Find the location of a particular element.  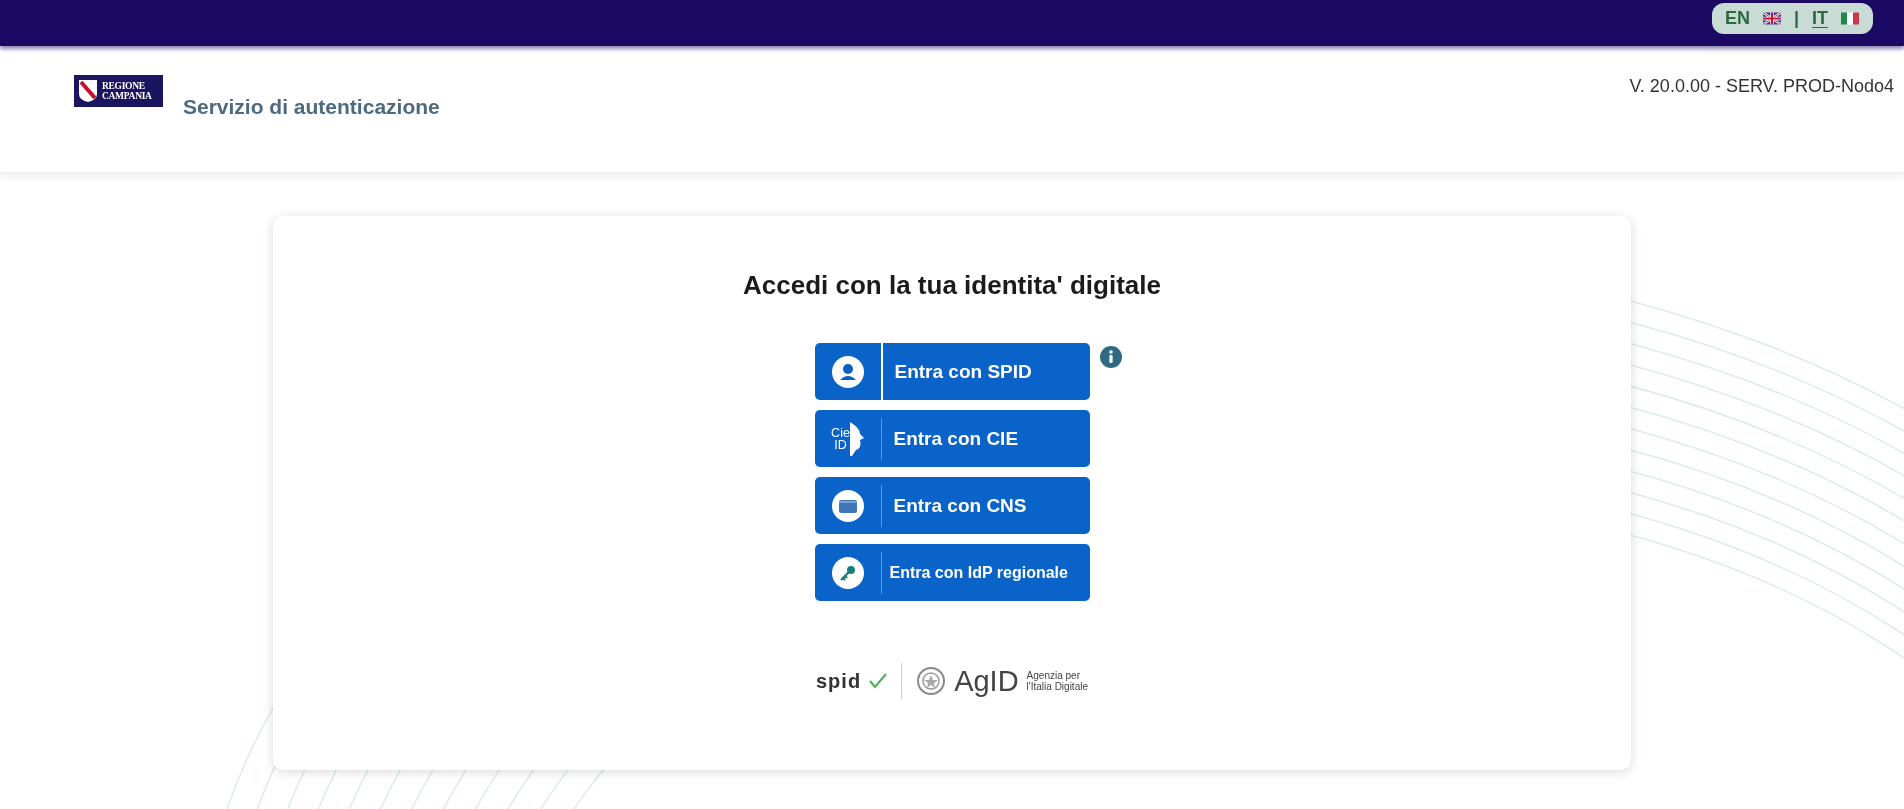

logo-text: REGIONE is located at coordinates (124, 86).